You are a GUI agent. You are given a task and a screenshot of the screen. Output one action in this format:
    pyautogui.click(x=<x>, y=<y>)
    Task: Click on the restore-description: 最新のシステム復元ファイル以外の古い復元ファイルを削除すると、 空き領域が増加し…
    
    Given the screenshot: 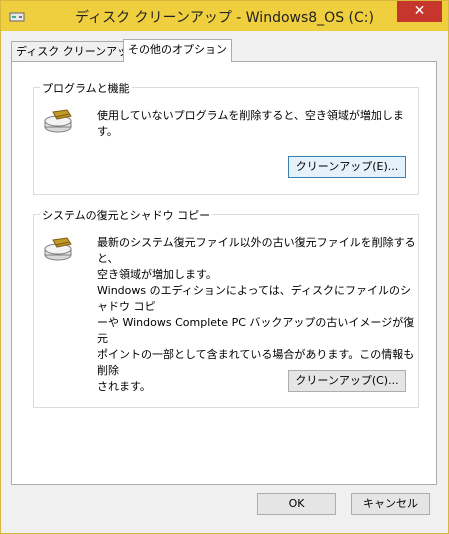 What is the action you would take?
    pyautogui.click(x=257, y=259)
    